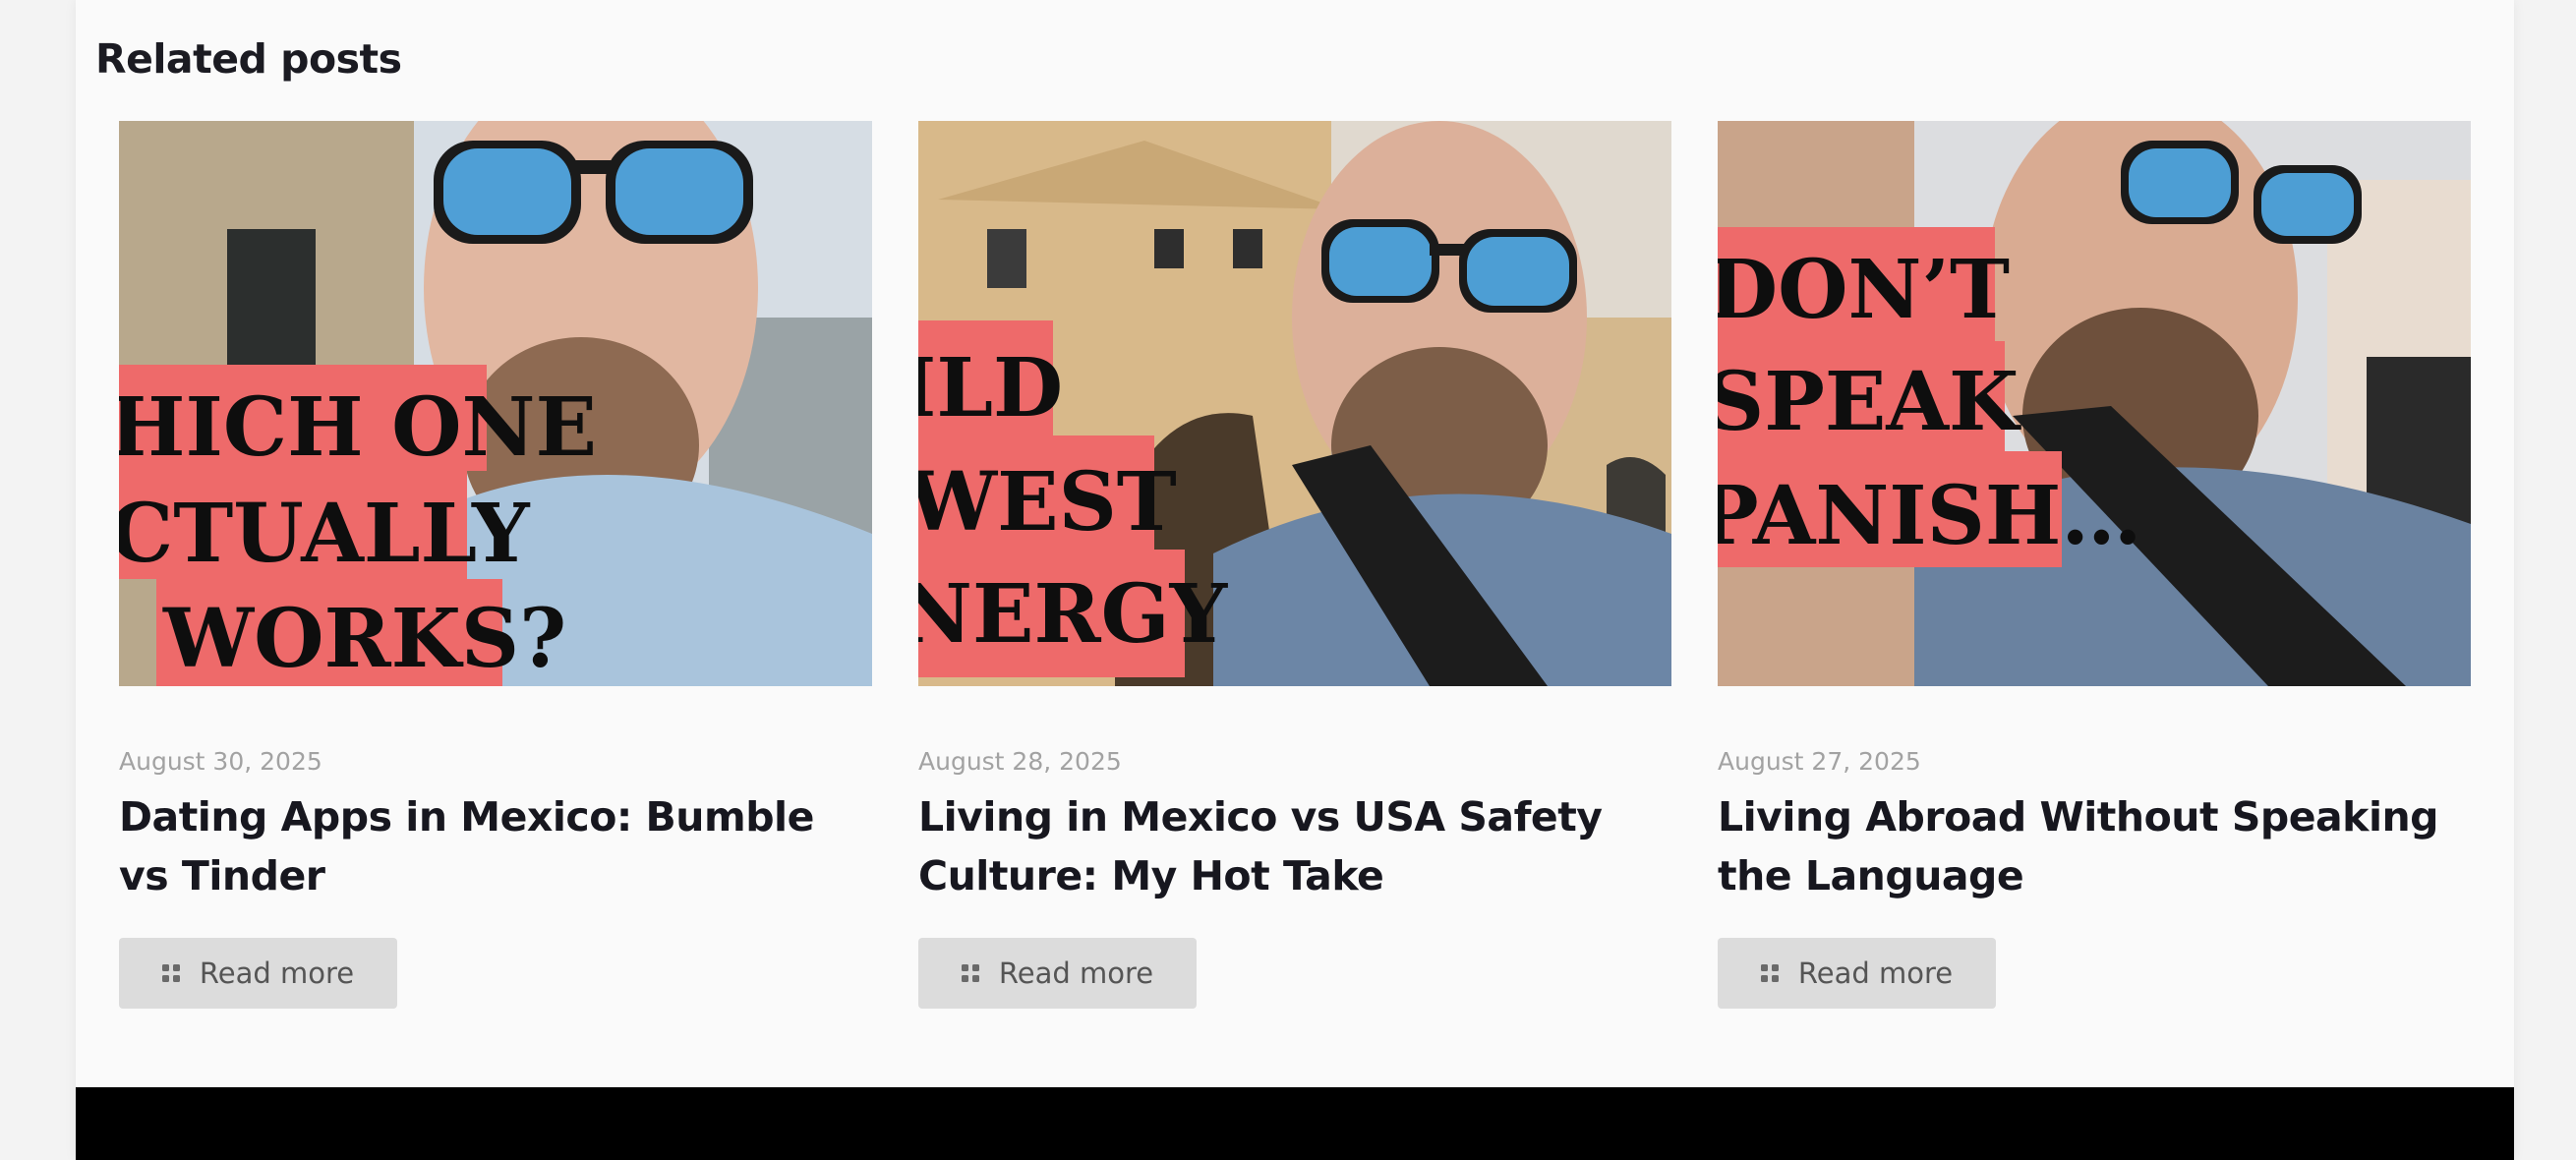  What do you see at coordinates (1295, 1123) in the screenshot?
I see `footer` at bounding box center [1295, 1123].